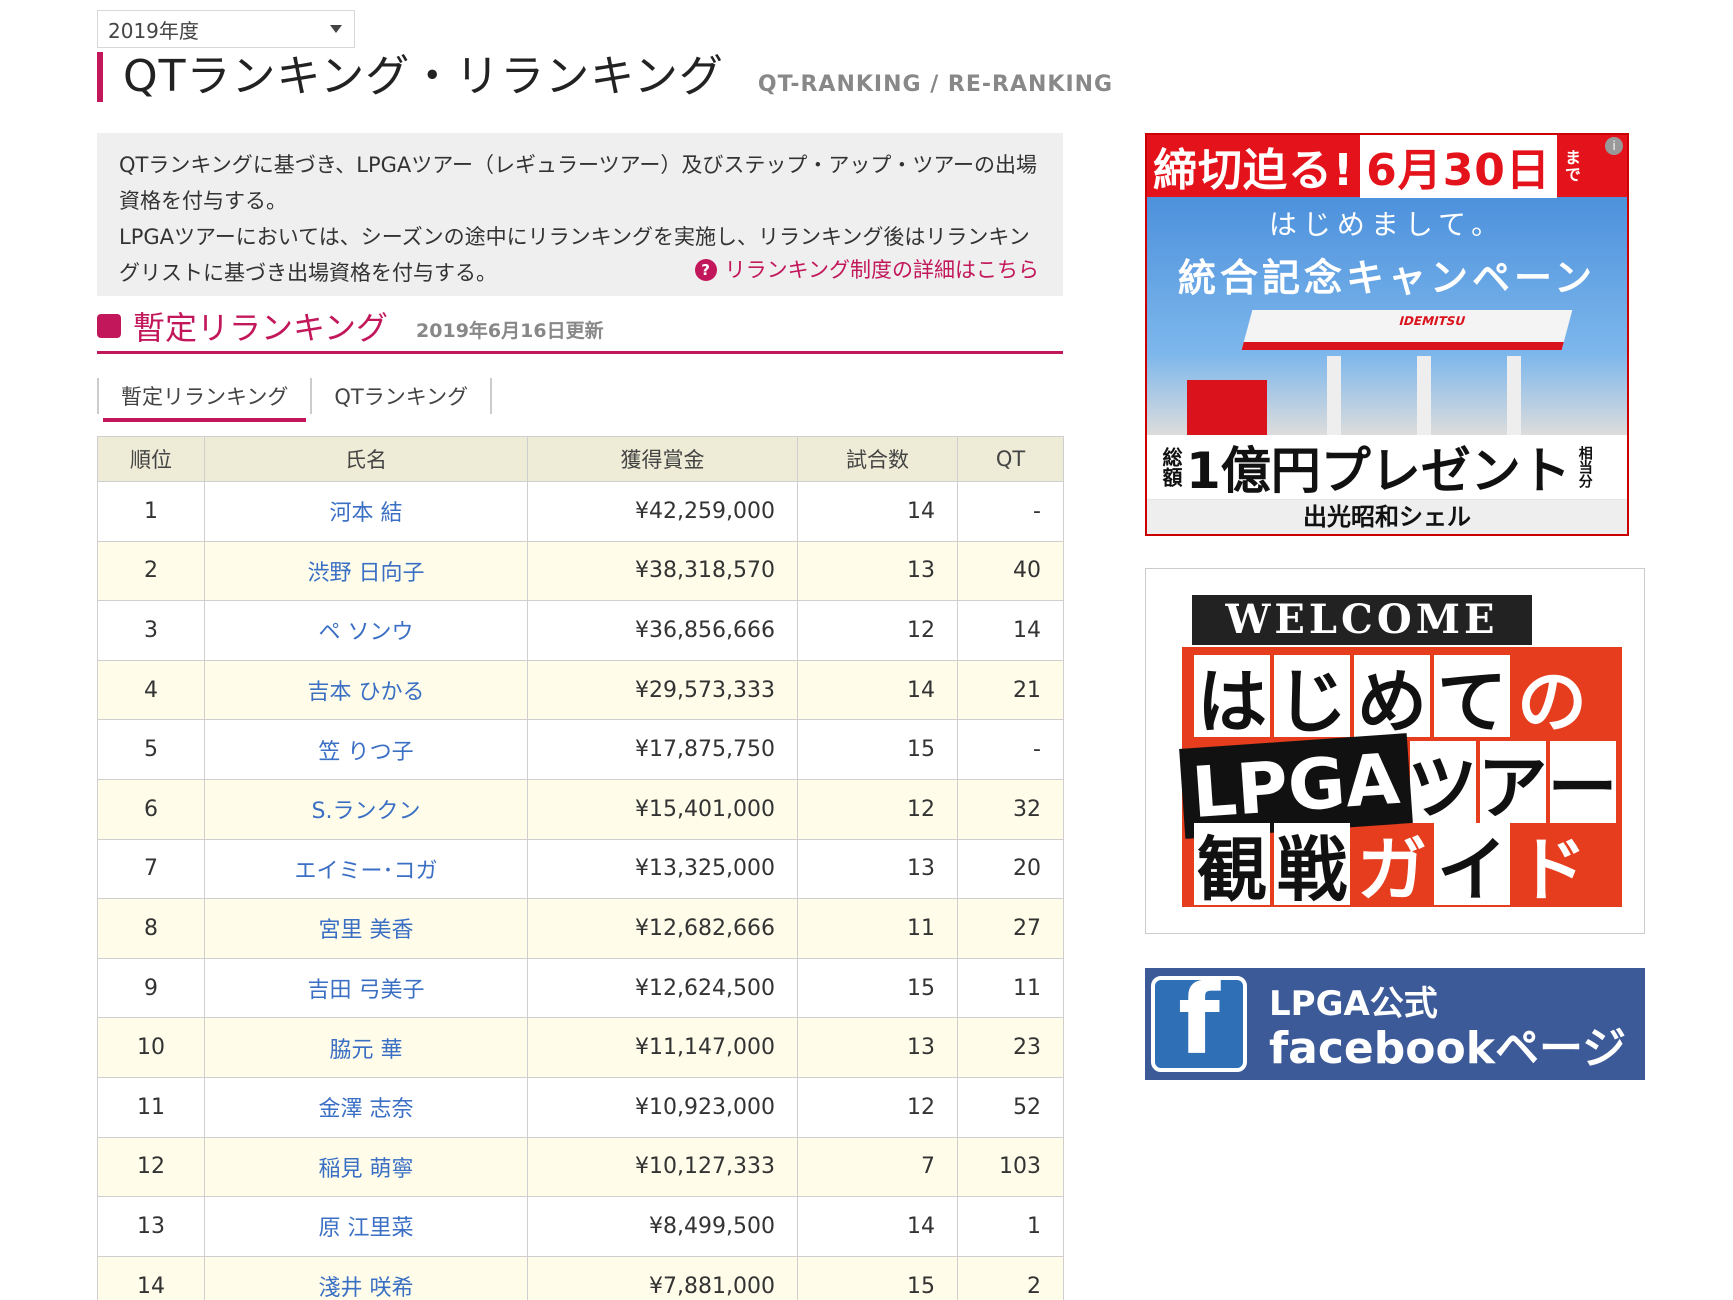 The width and height of the screenshot is (1733, 1300). I want to click on deadline-bar: 締切迫る! 6月30日 まで, so click(1387, 166).